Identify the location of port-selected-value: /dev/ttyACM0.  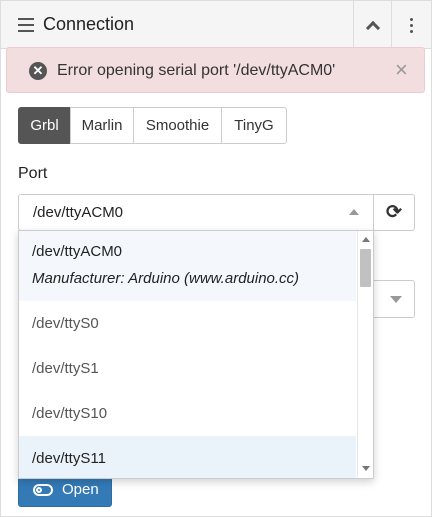
(78, 212).